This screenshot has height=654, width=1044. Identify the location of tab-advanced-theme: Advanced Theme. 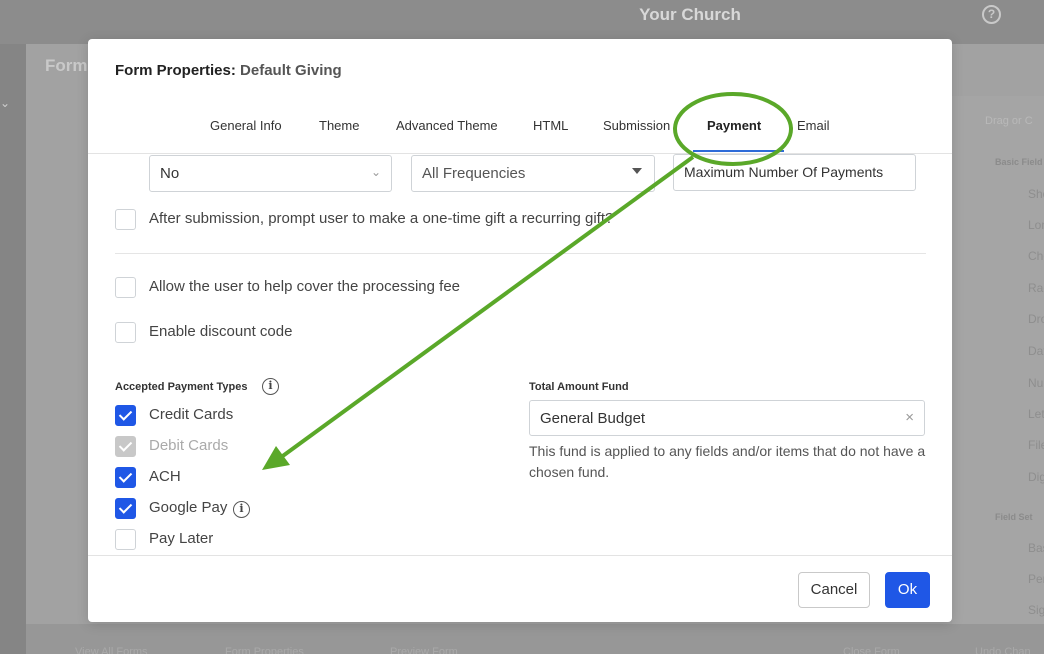
(447, 125).